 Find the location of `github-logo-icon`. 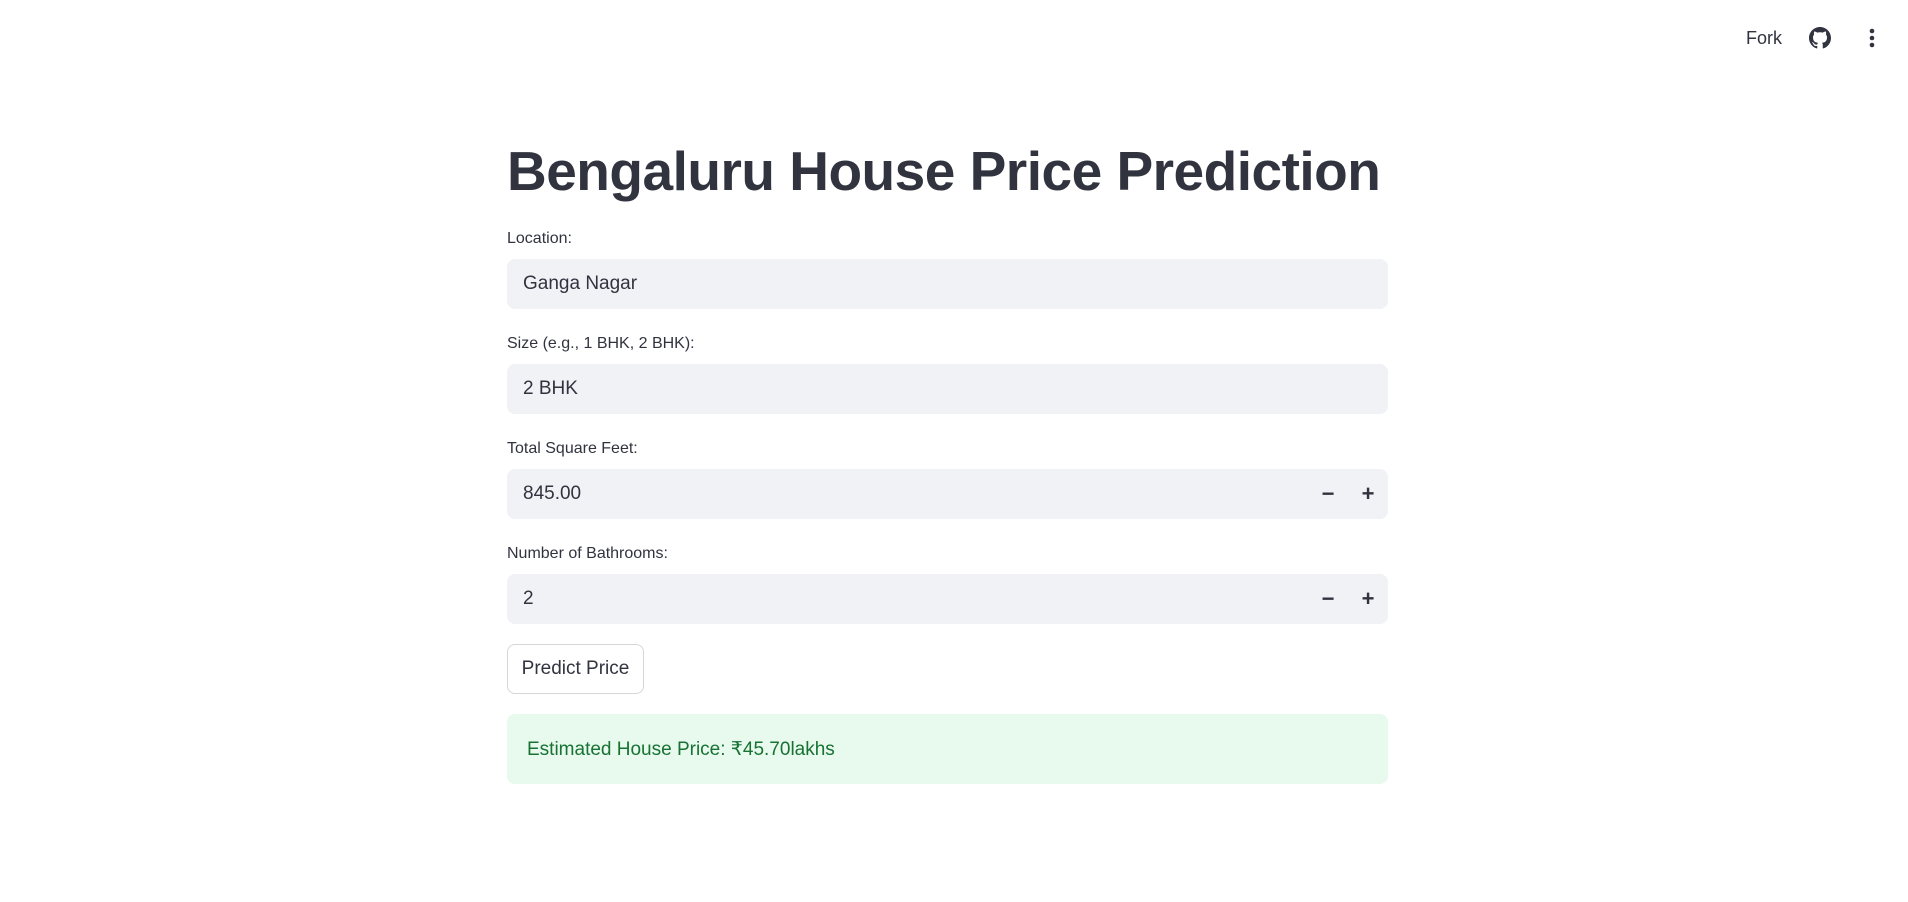

github-logo-icon is located at coordinates (1820, 38).